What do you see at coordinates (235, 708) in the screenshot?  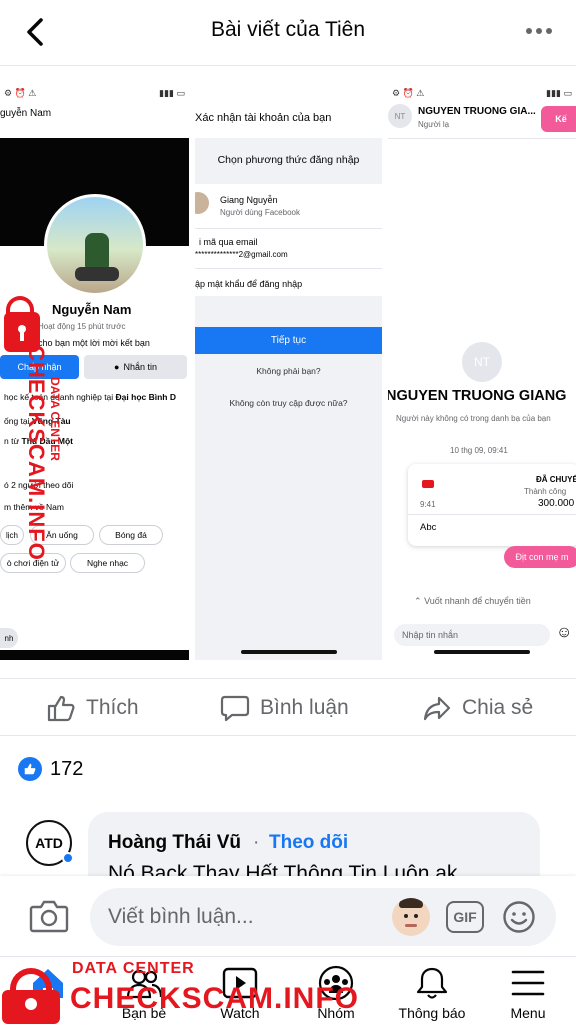 I see `comment-bubble-icon` at bounding box center [235, 708].